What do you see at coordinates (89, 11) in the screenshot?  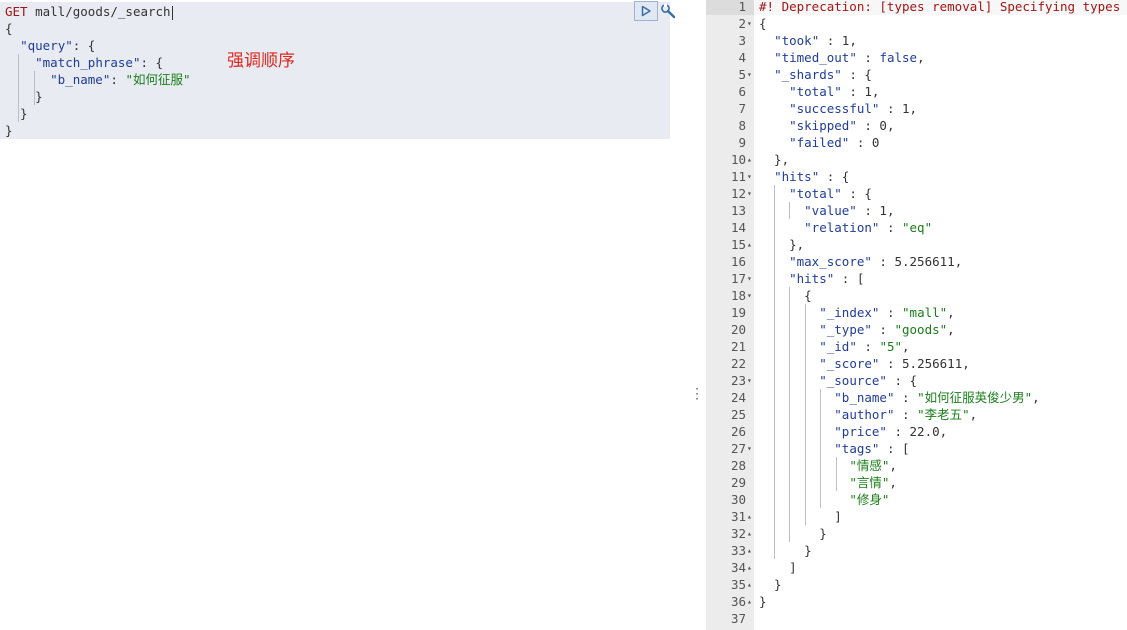 I see `request-line: GET mall/goods/_search` at bounding box center [89, 11].